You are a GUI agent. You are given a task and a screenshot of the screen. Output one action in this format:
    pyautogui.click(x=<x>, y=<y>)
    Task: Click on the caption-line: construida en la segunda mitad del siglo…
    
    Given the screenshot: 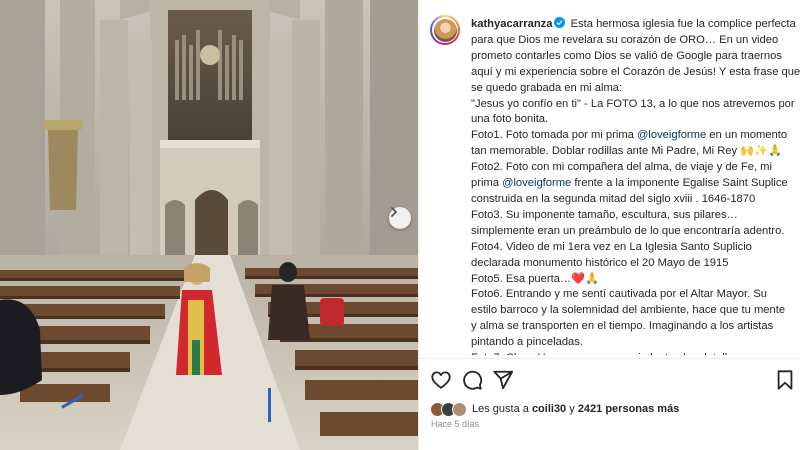 What is the action you would take?
    pyautogui.click(x=613, y=198)
    